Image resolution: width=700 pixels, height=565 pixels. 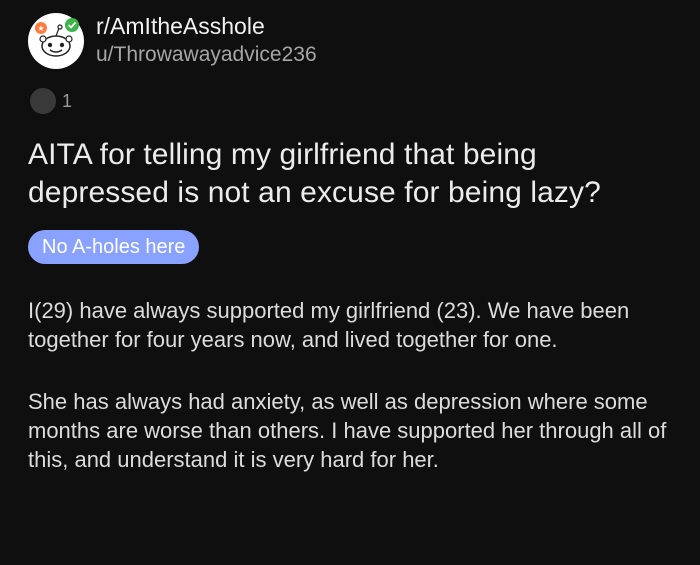 I want to click on award-count: 1, so click(x=67, y=100).